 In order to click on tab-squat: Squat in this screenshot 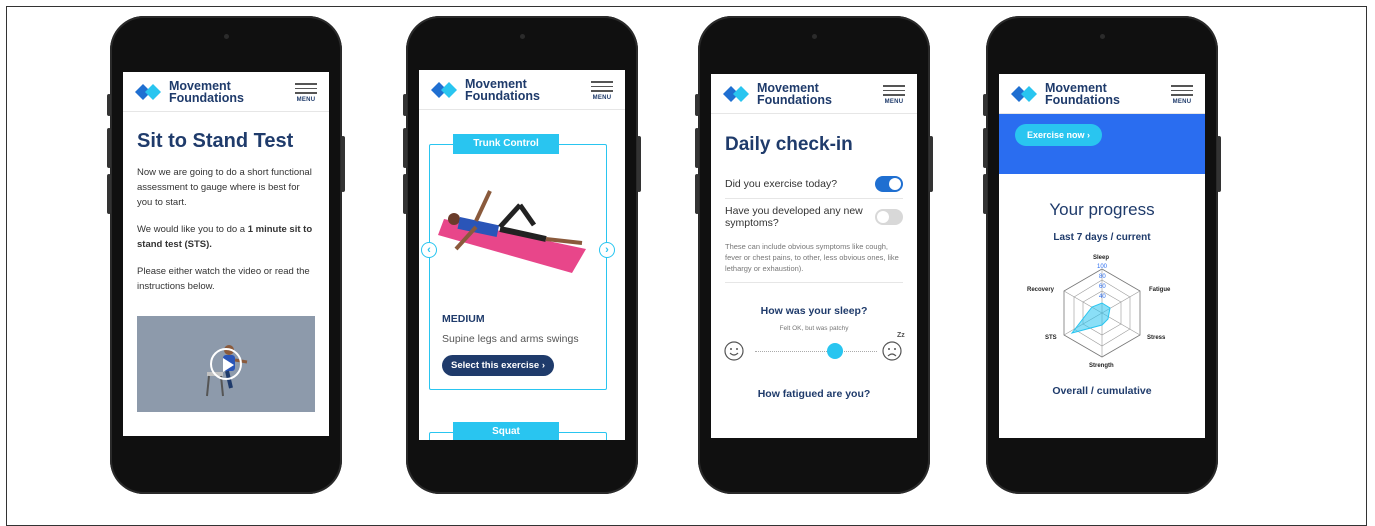, I will do `click(506, 431)`.